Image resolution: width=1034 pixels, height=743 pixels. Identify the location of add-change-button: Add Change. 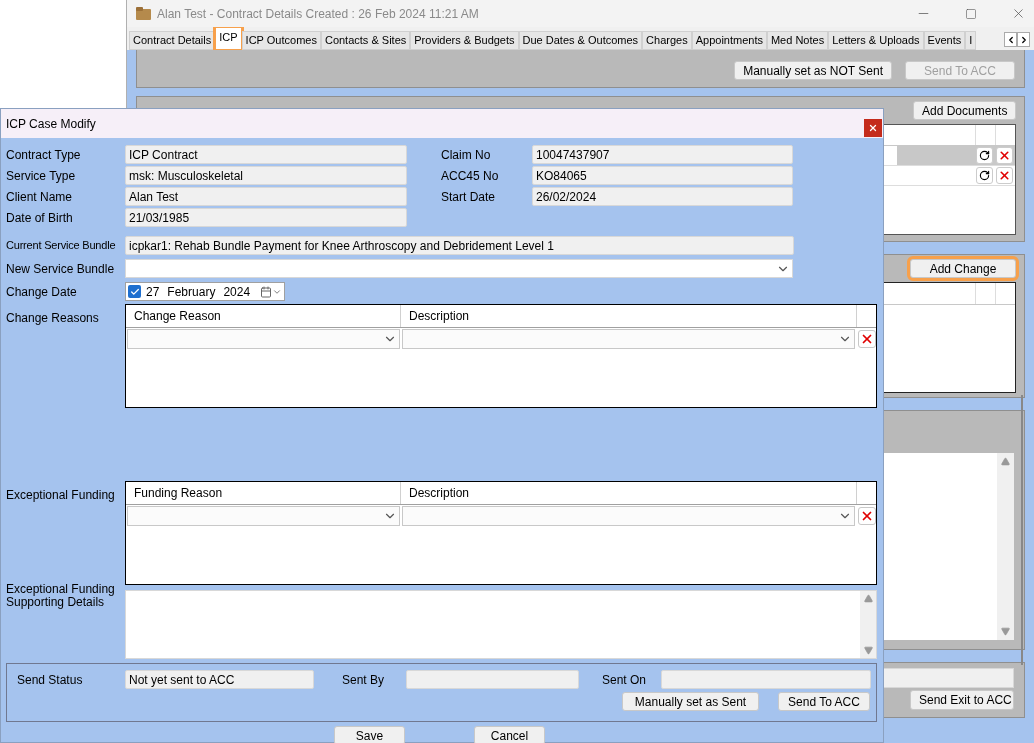
(963, 268).